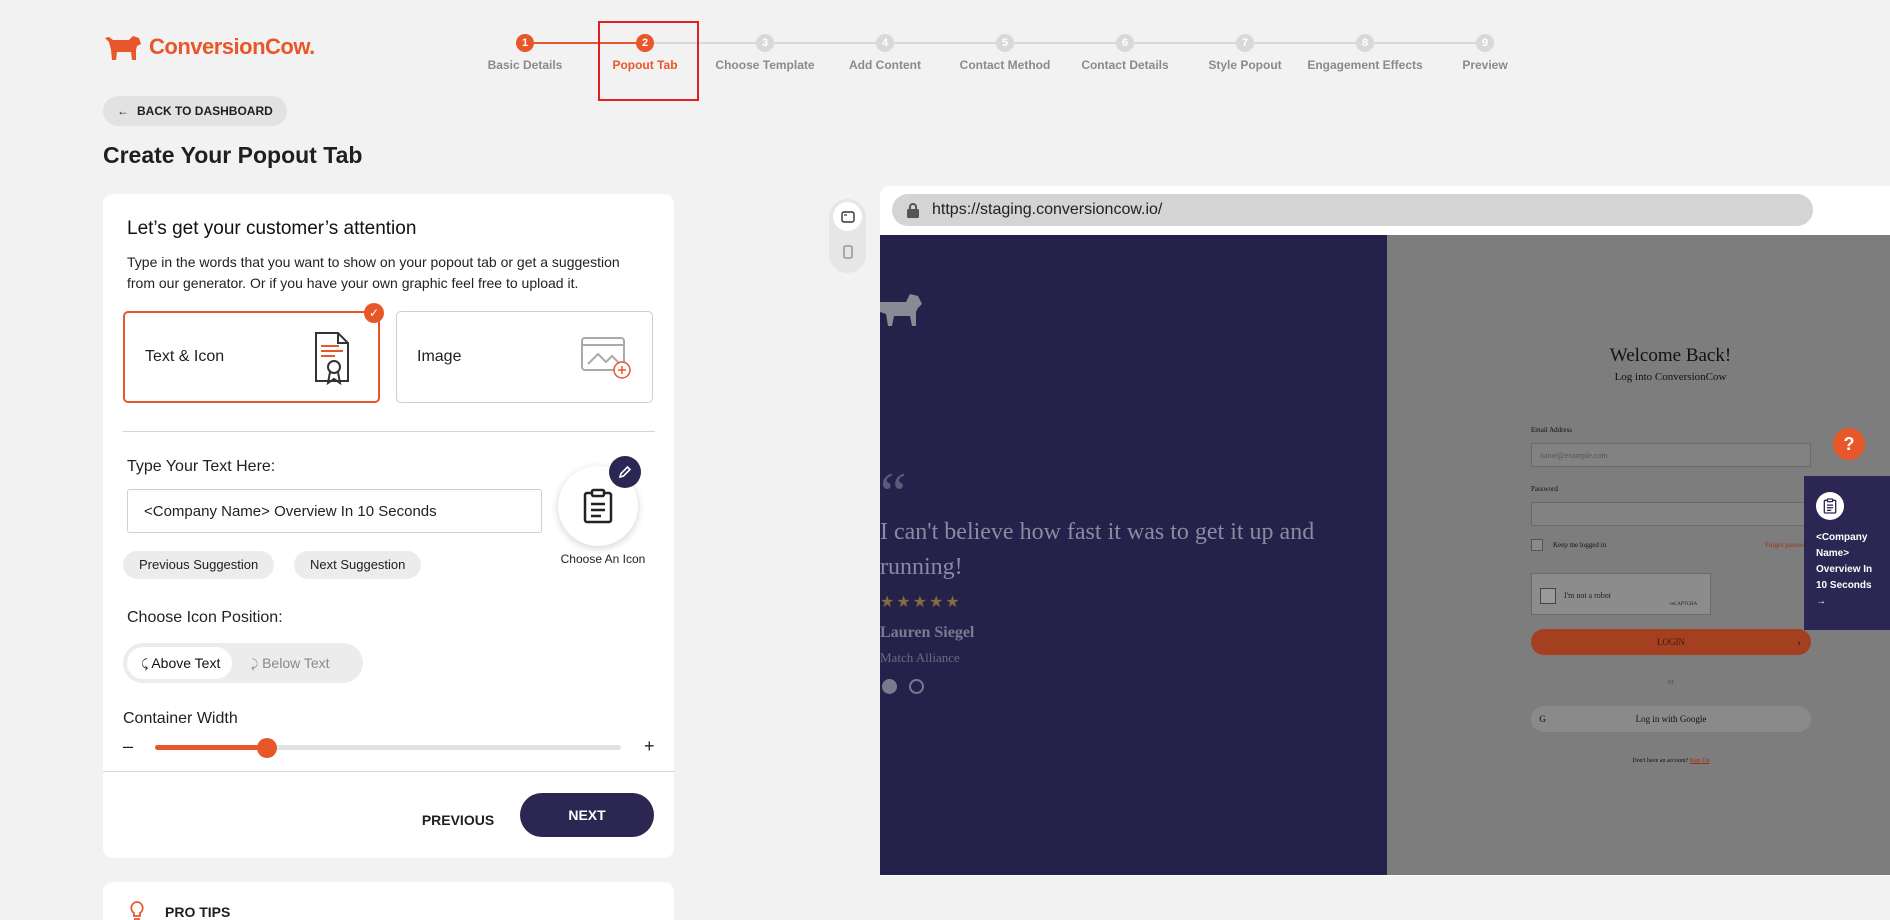 This screenshot has height=920, width=1890. Describe the element at coordinates (1670, 377) in the screenshot. I see `login-subtitle: Log into ConversionCow` at that location.